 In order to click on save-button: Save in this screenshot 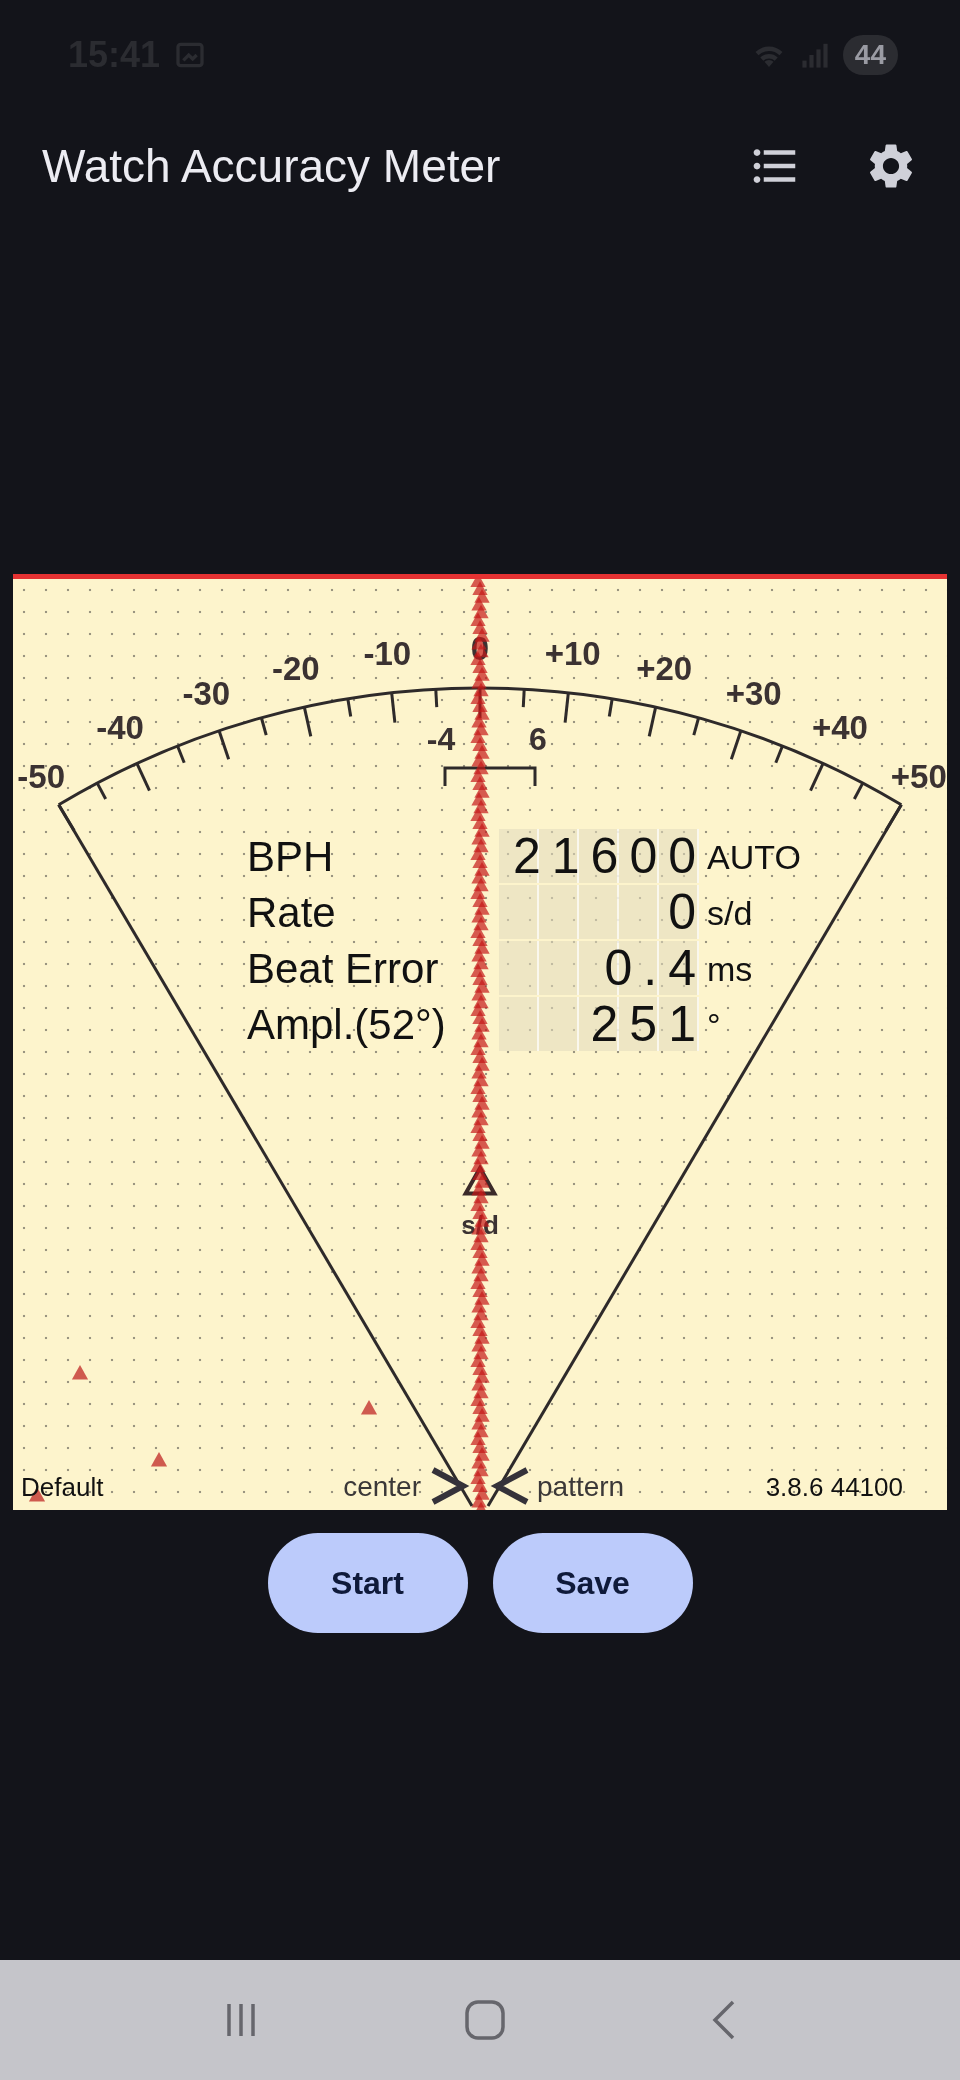, I will do `click(592, 1583)`.